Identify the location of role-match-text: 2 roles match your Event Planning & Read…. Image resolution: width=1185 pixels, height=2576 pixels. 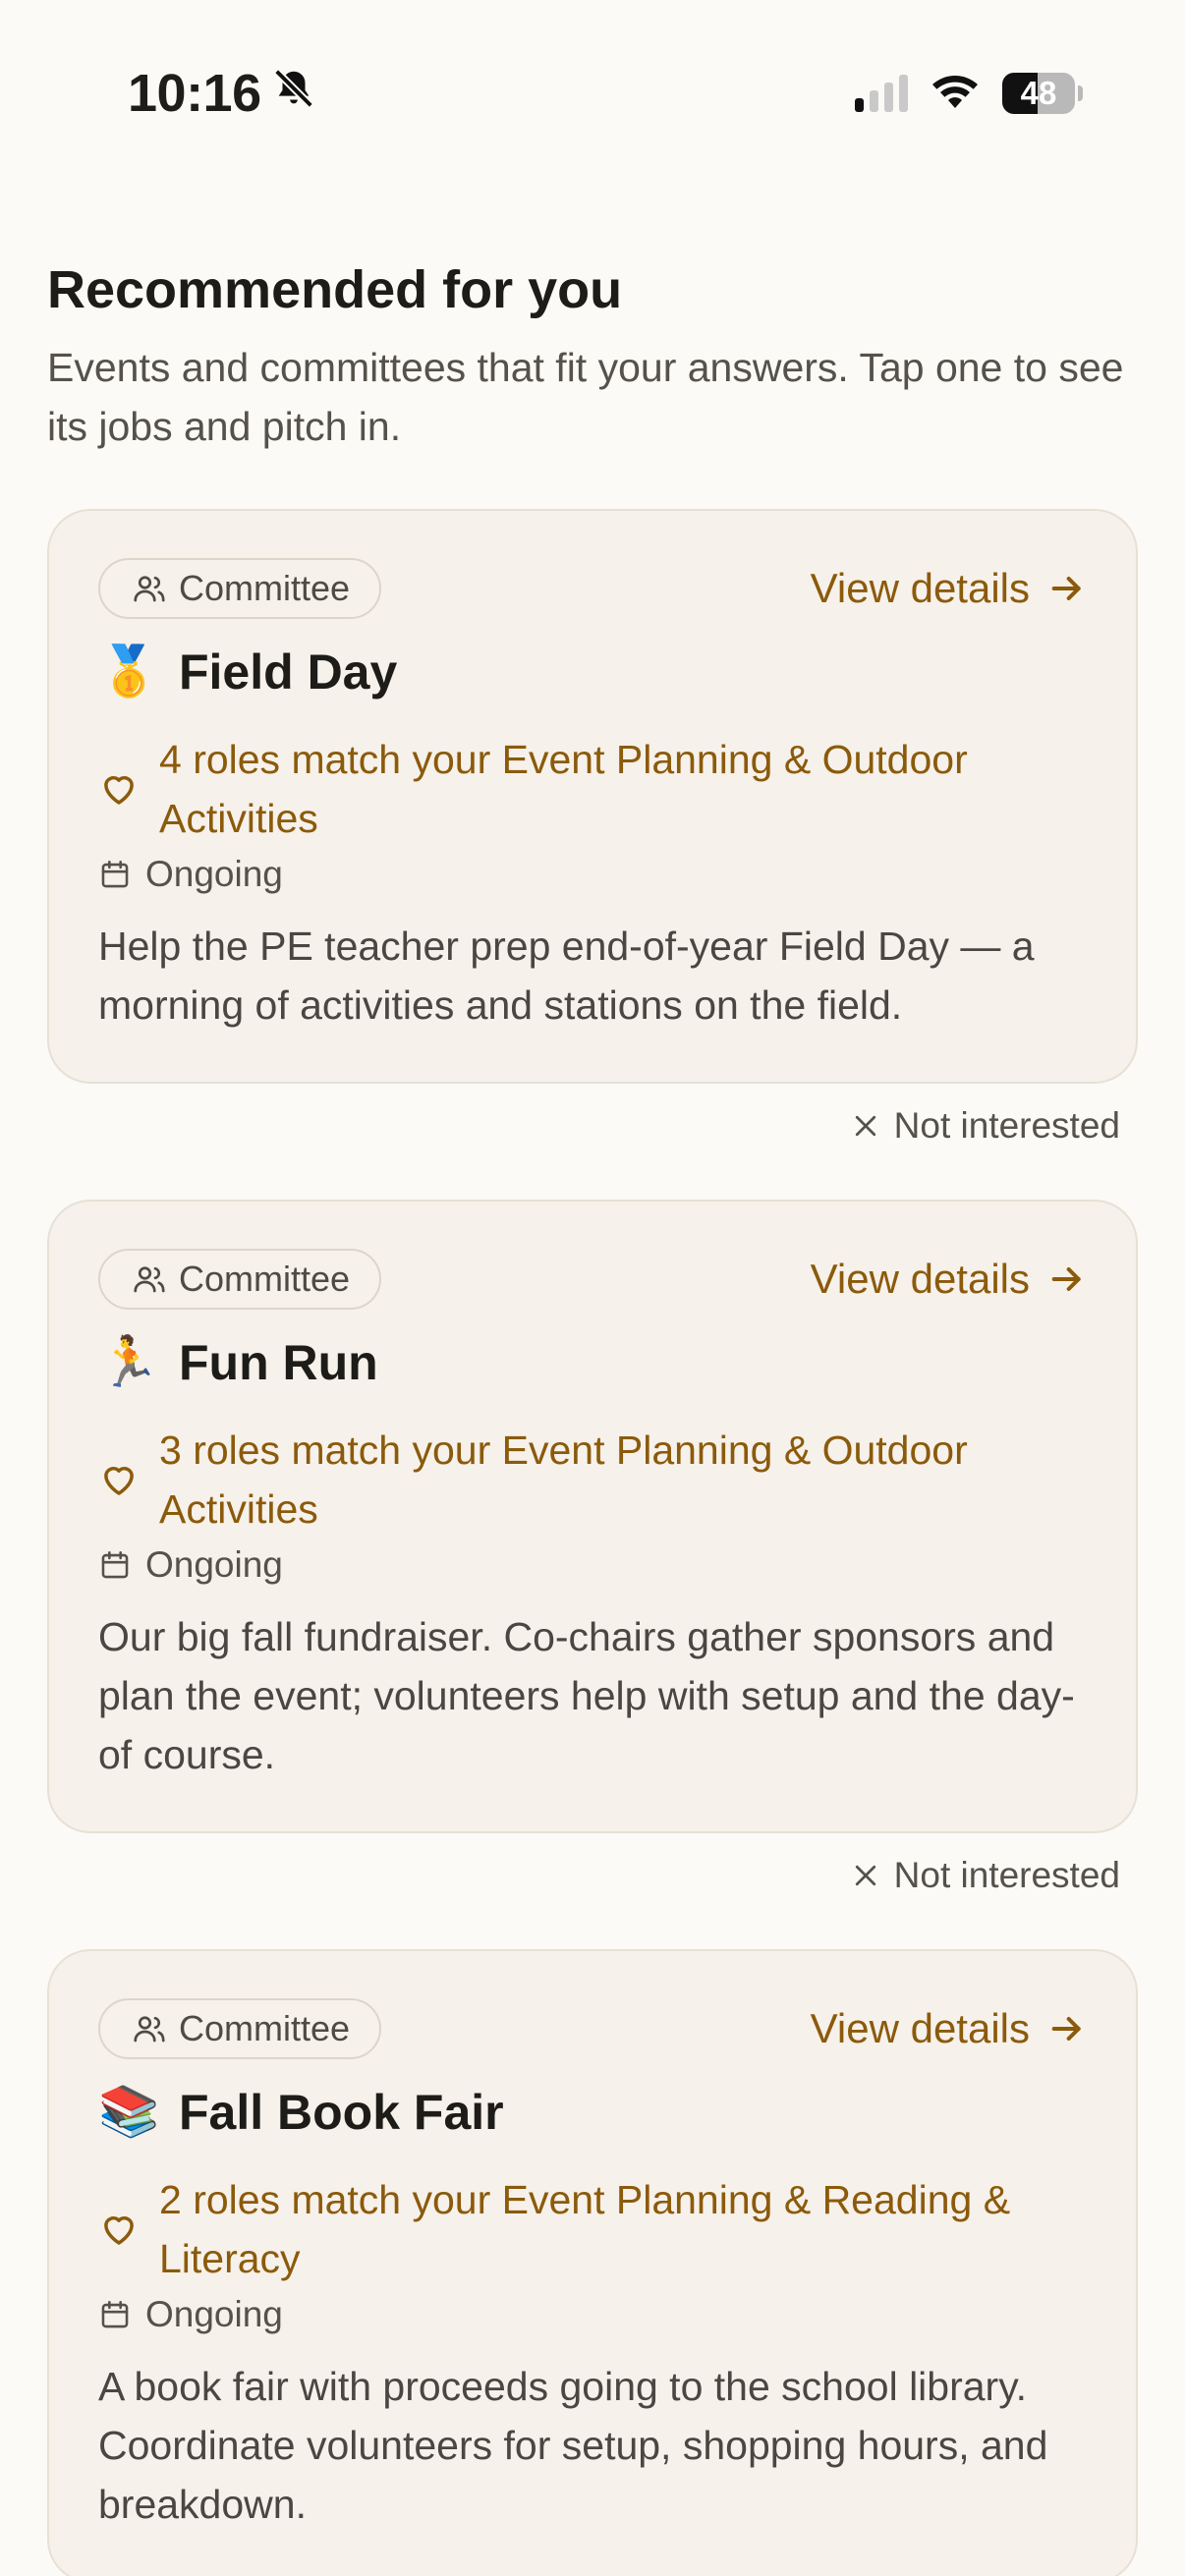
(585, 2229).